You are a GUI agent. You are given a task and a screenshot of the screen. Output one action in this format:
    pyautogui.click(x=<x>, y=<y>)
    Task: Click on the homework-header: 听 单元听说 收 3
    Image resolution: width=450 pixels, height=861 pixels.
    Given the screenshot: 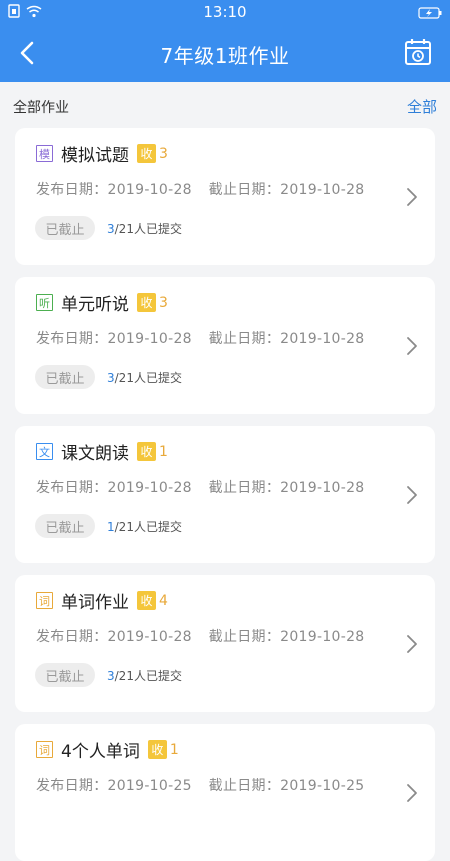 What is the action you would take?
    pyautogui.click(x=102, y=302)
    